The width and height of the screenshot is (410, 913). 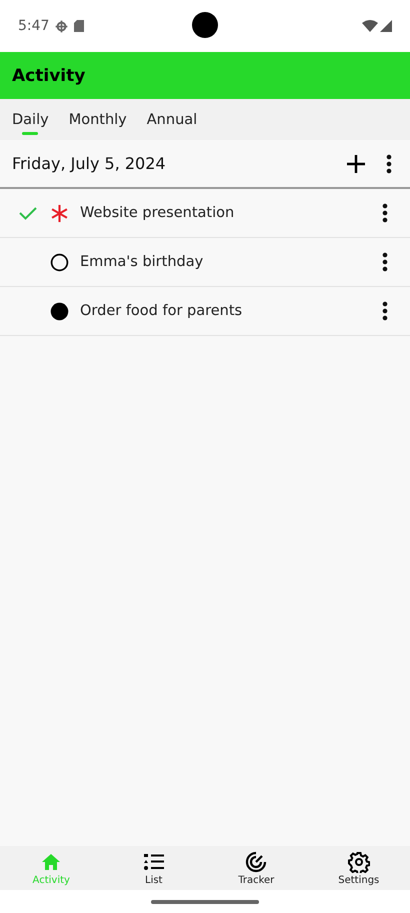 What do you see at coordinates (256, 861) in the screenshot?
I see `radar-icon` at bounding box center [256, 861].